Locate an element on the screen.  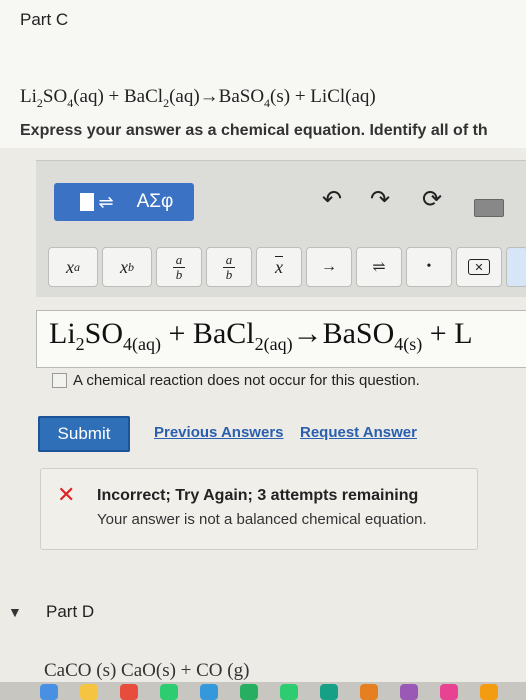
caret-down-icon: ▼ is located at coordinates (15, 612).